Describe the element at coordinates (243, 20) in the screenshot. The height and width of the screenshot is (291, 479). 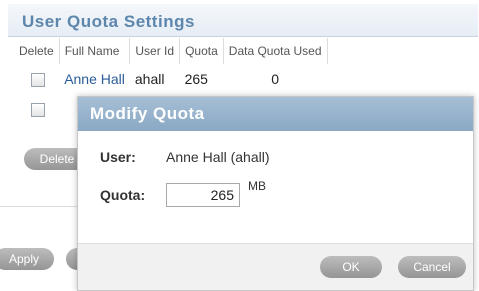
I see `panel-header: User Quota Settings` at that location.